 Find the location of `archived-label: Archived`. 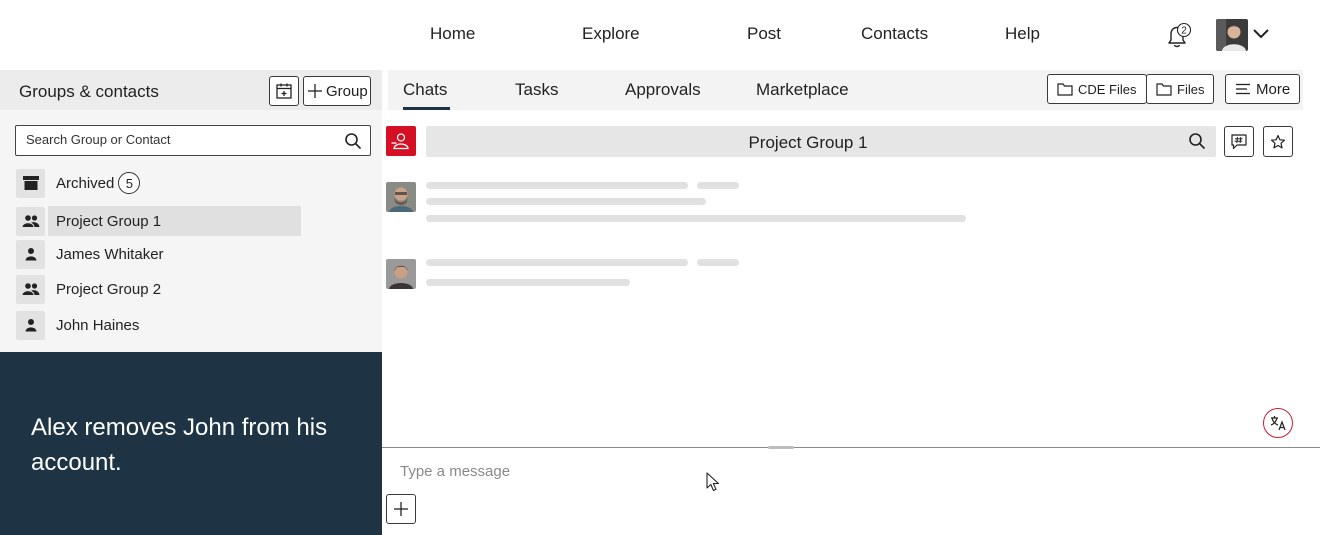

archived-label: Archived is located at coordinates (85, 183).